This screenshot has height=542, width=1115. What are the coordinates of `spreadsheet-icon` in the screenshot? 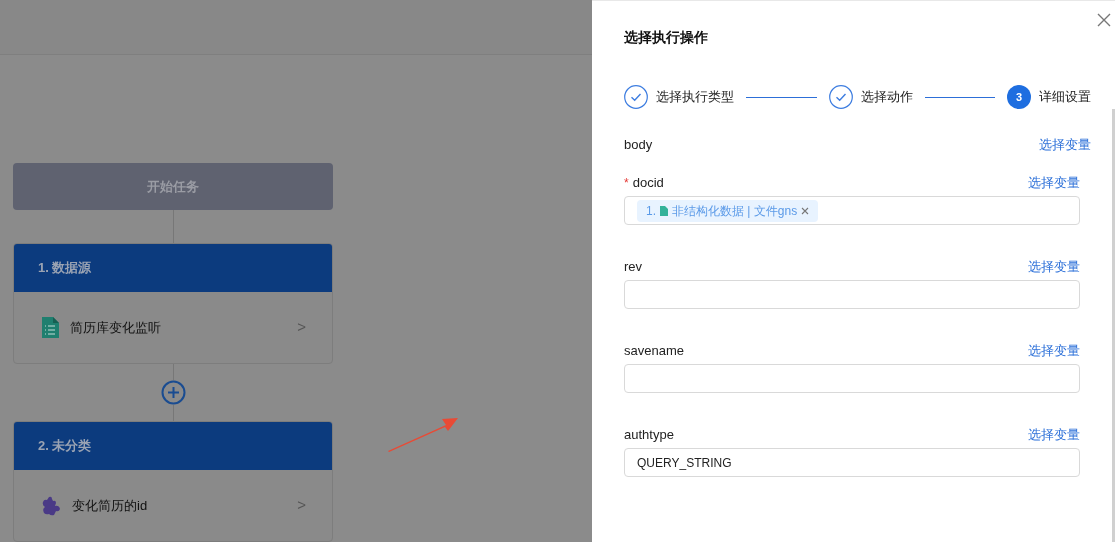 It's located at (50, 327).